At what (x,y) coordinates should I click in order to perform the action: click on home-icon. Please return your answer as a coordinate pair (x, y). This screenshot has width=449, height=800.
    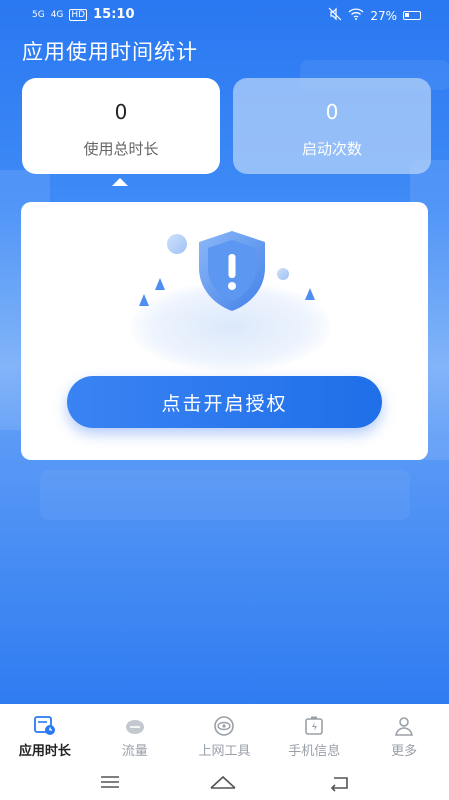
    Looking at the image, I should click on (223, 782).